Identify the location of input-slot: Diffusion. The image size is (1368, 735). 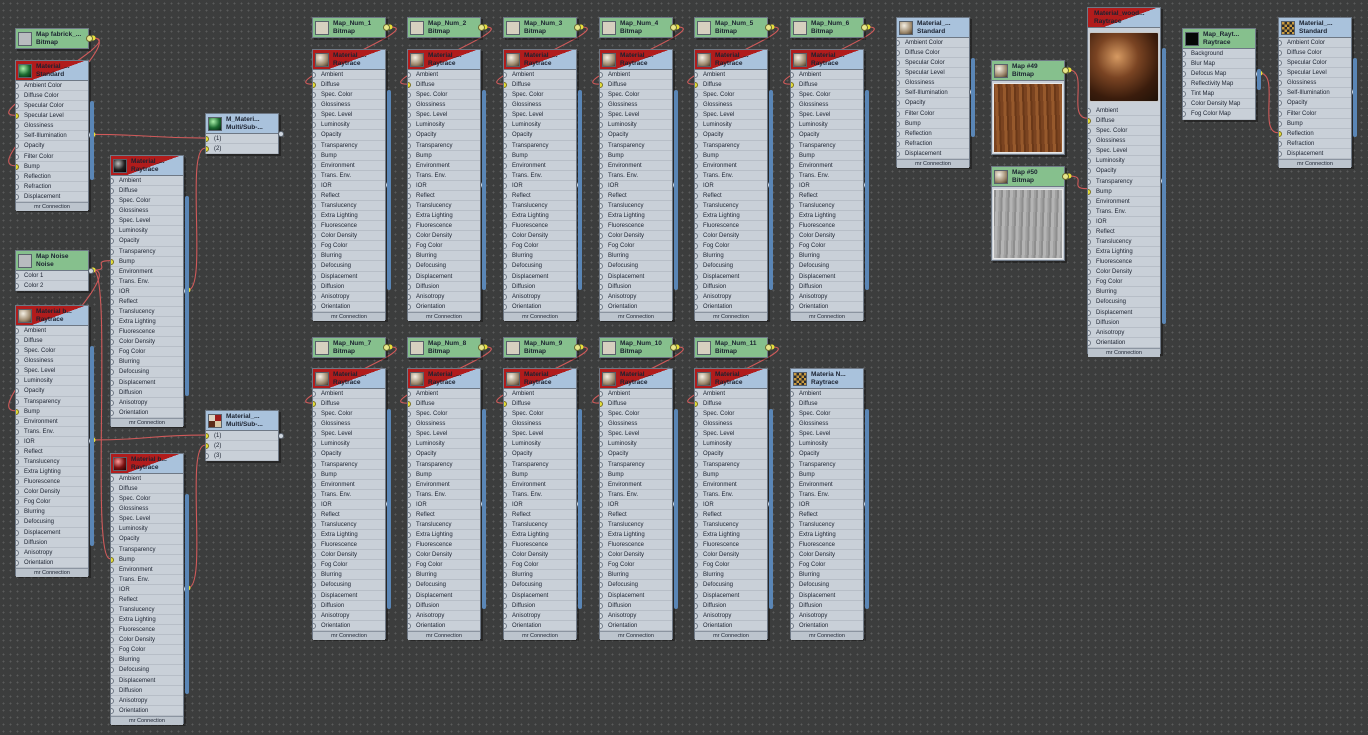
(731, 606).